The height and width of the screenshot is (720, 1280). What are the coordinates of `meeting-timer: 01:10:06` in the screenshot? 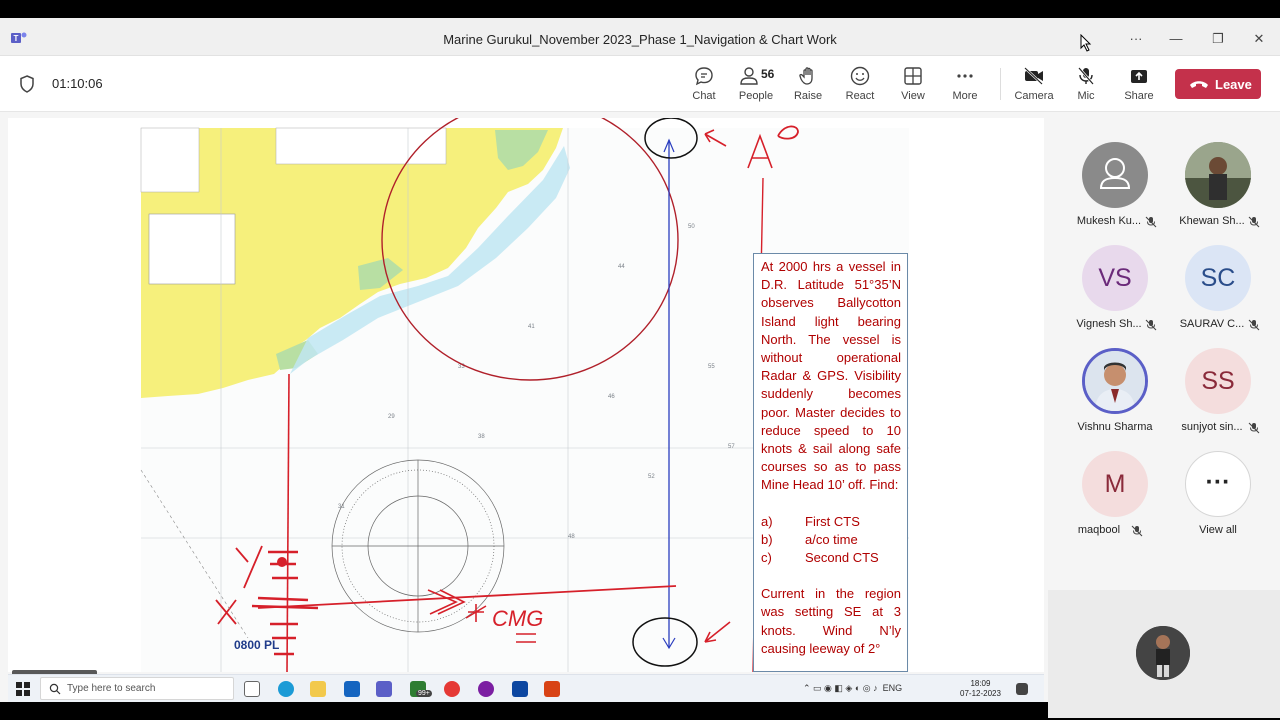 It's located at (77, 83).